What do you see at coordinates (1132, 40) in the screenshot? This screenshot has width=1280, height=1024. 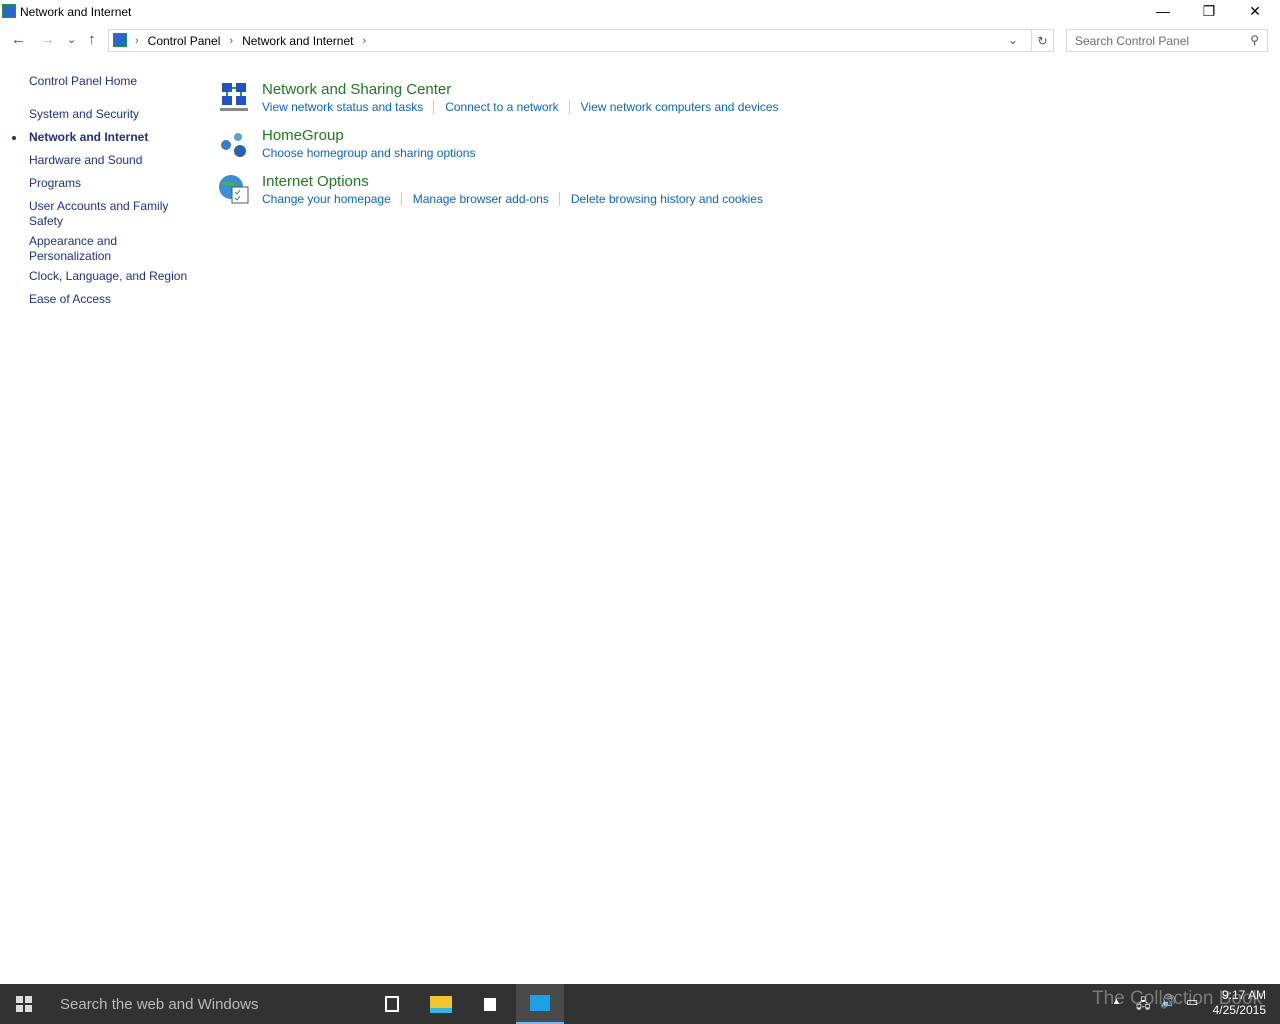 I see `search-placeholder: Search Control Panel` at bounding box center [1132, 40].